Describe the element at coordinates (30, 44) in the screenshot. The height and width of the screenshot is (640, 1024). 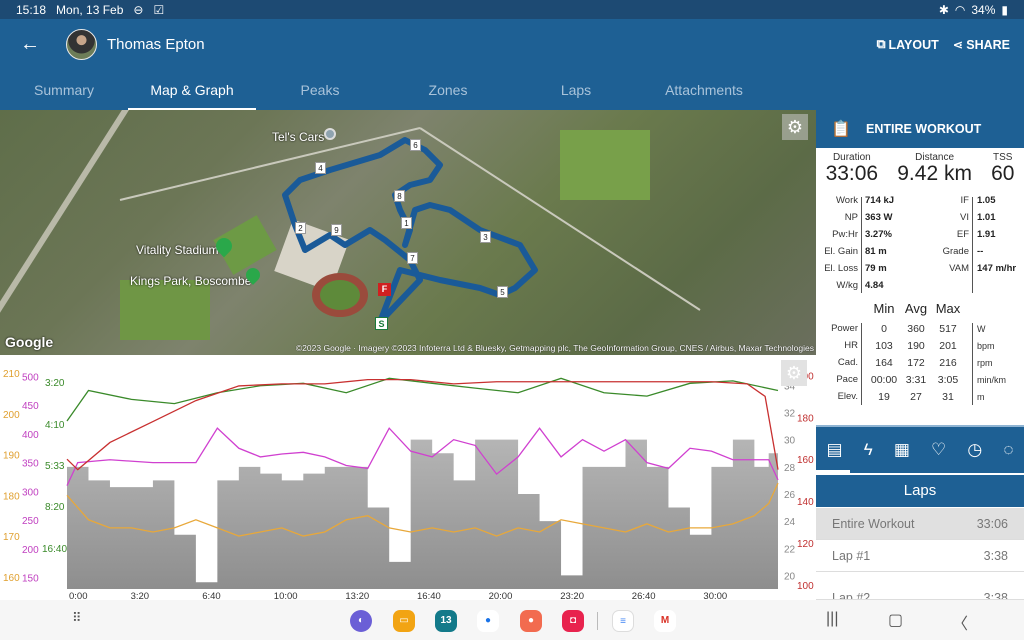
I see `back-arrow-icon: ←` at that location.